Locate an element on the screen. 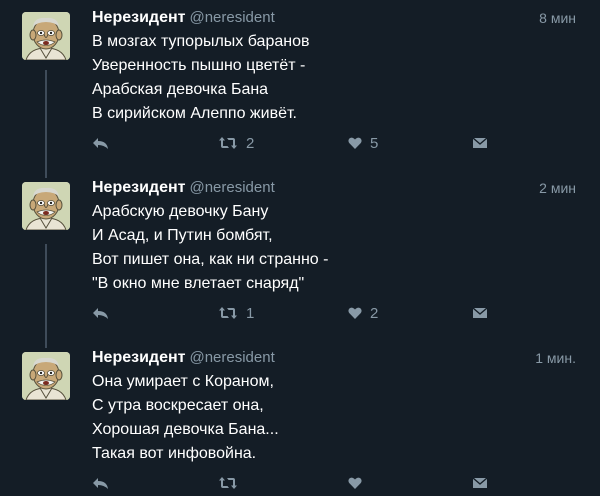 The width and height of the screenshot is (600, 496). retweet-count: 1 is located at coordinates (250, 313).